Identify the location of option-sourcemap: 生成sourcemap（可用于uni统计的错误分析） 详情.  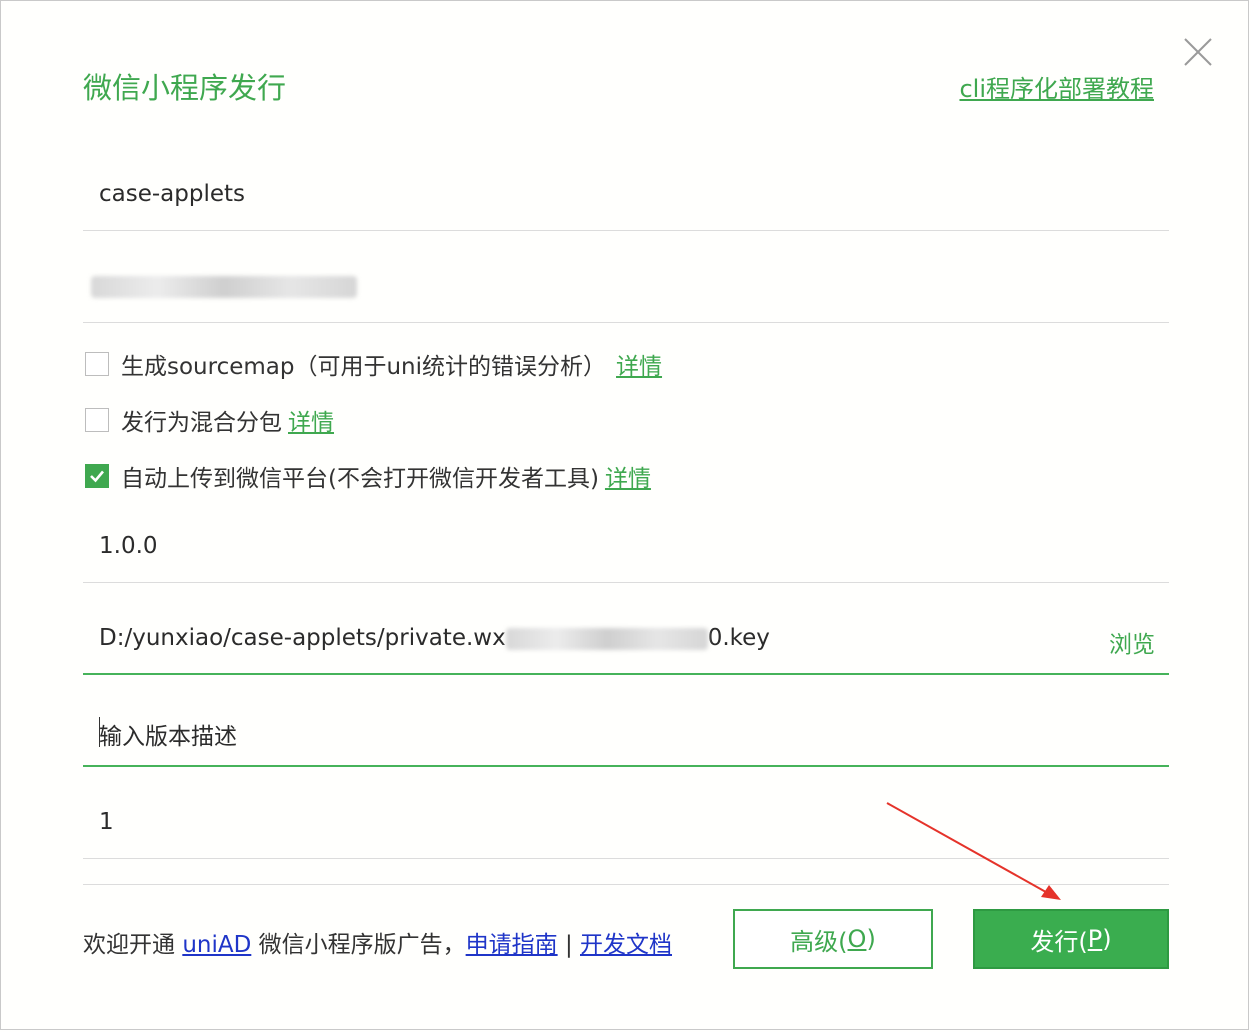
(373, 364).